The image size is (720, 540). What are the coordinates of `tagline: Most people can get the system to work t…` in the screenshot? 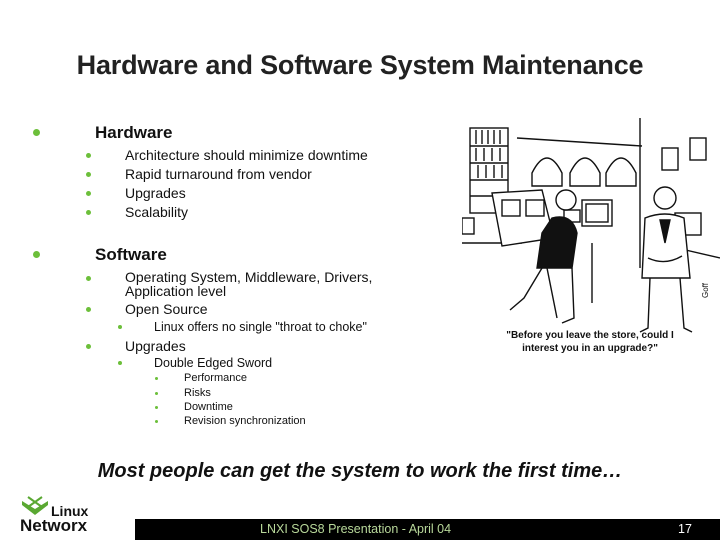 It's located at (360, 471).